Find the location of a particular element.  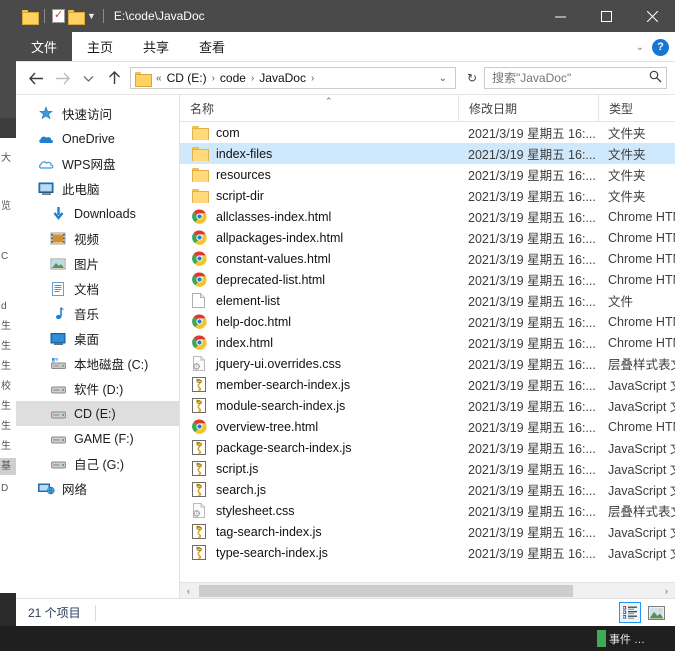

table-row: script-dir 2021/3/19 星期五 16:... 文件夹 is located at coordinates (427, 195).